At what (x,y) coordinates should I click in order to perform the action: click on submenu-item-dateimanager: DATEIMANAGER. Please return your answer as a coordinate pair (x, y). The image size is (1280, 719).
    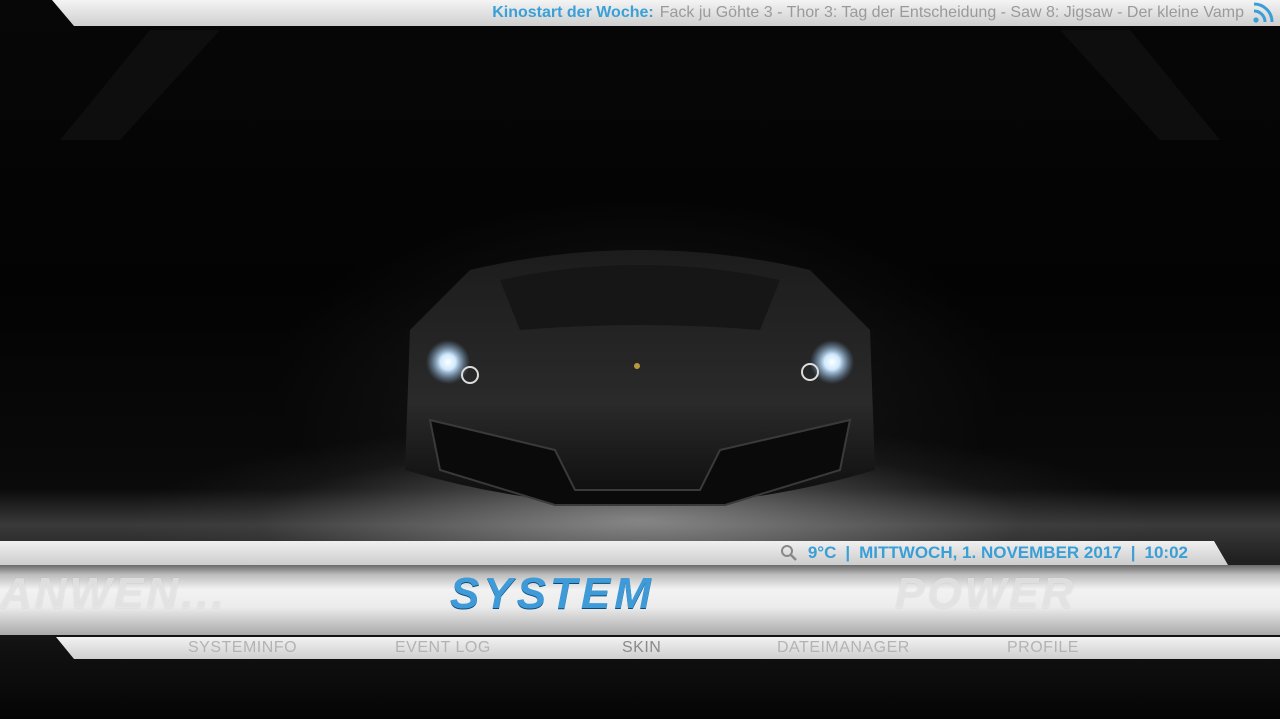
    Looking at the image, I should click on (843, 648).